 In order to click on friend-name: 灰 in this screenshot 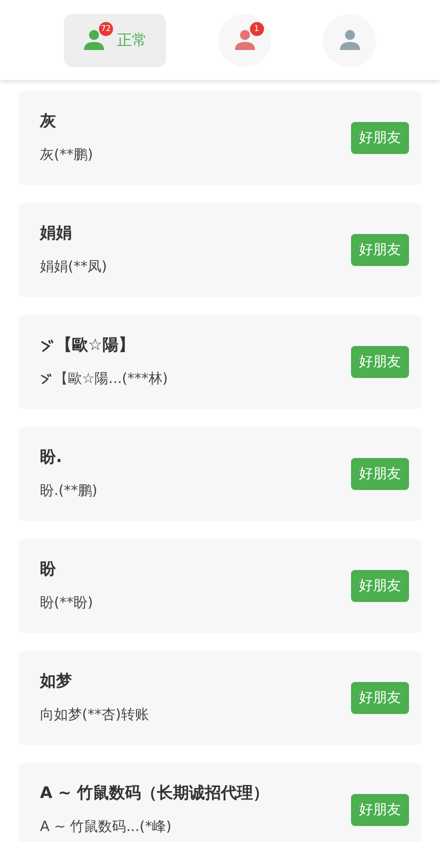, I will do `click(48, 121)`.